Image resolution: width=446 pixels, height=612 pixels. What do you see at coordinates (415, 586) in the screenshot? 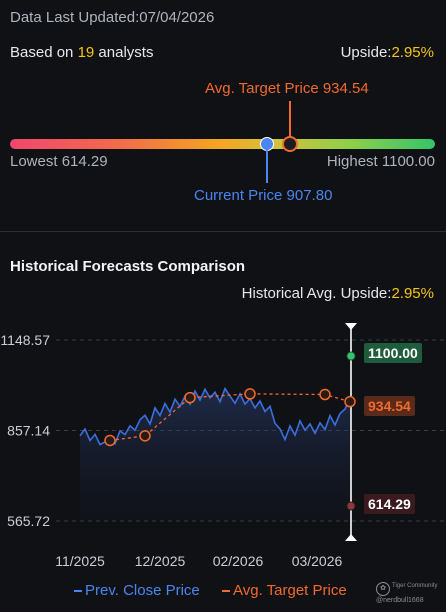
I see `watermark-brand: Tiger Community` at bounding box center [415, 586].